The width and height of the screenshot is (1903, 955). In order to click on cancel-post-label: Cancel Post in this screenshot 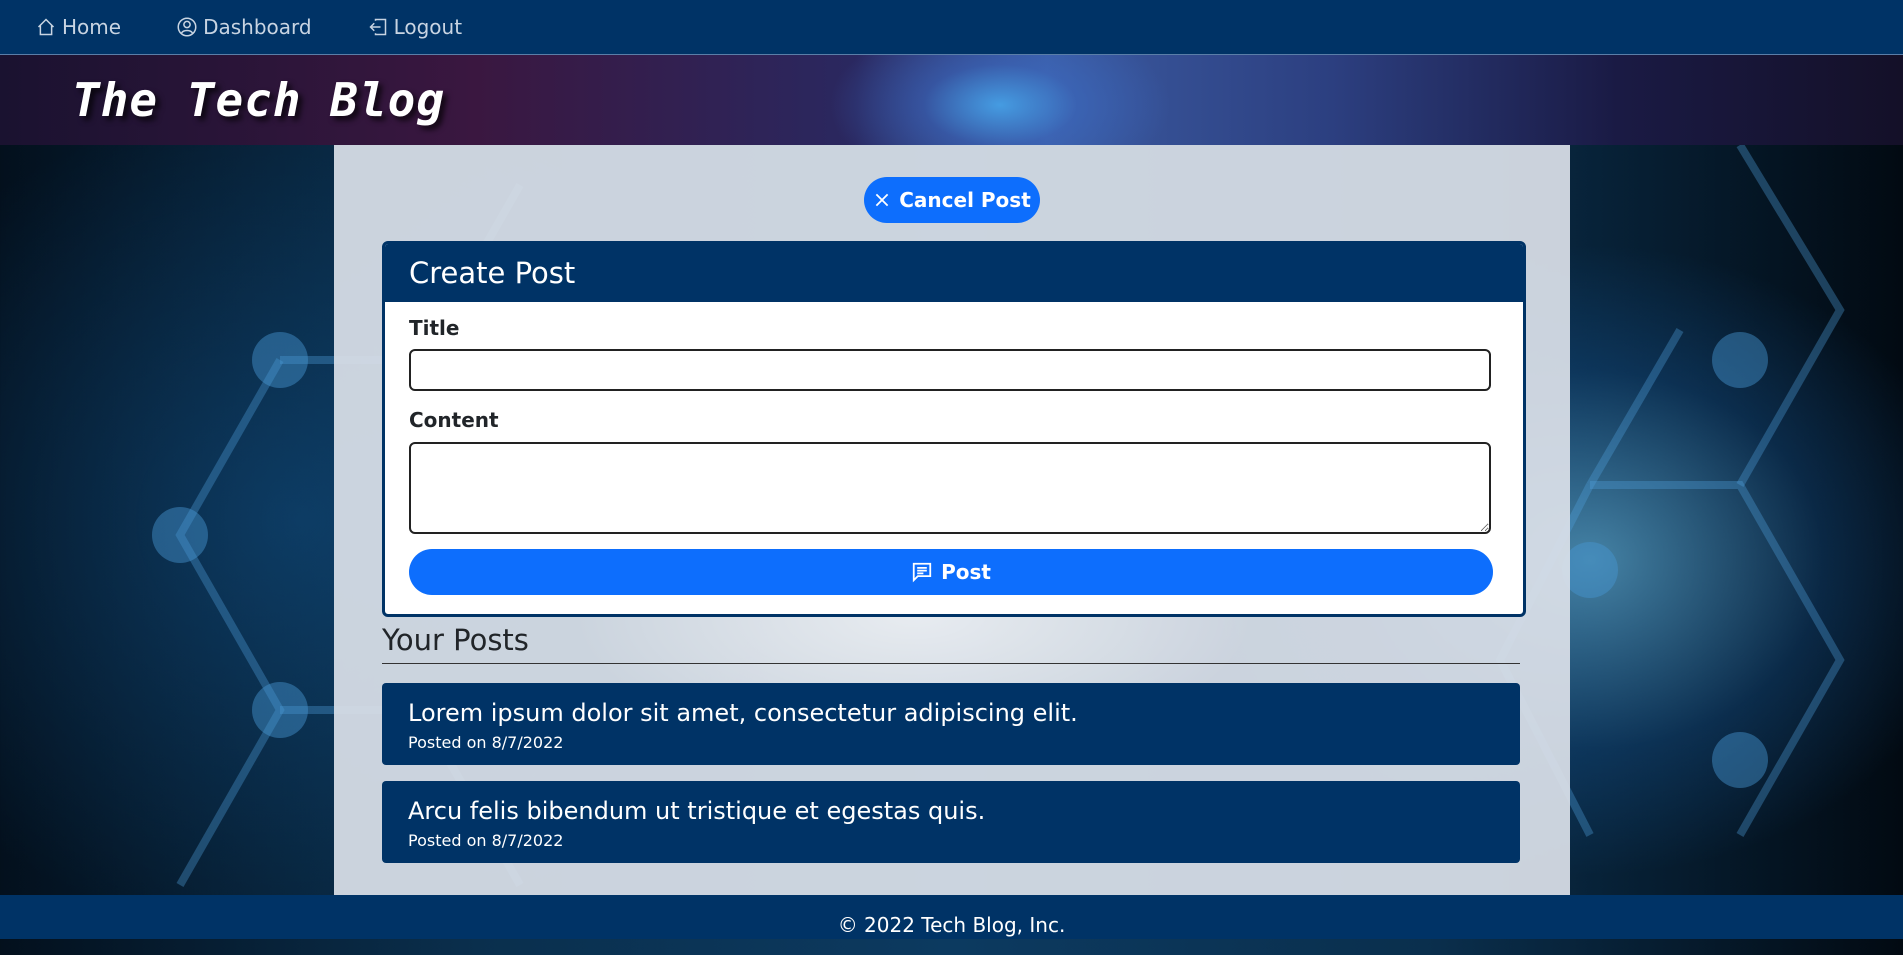, I will do `click(965, 200)`.